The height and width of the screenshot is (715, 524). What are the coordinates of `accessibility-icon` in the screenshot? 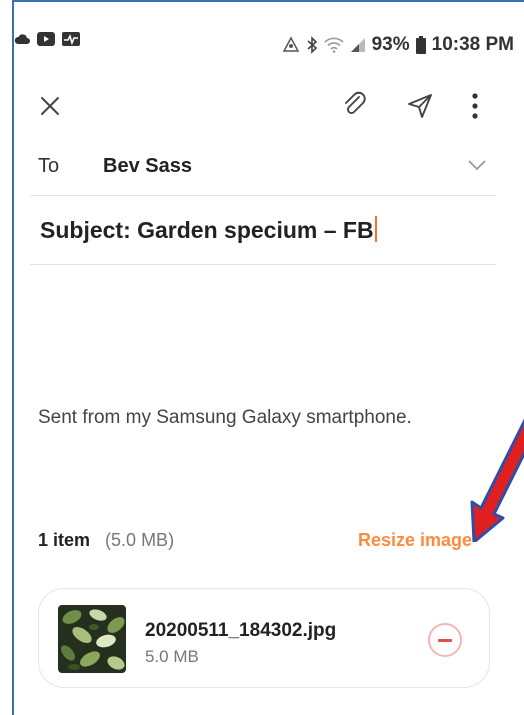 It's located at (290, 44).